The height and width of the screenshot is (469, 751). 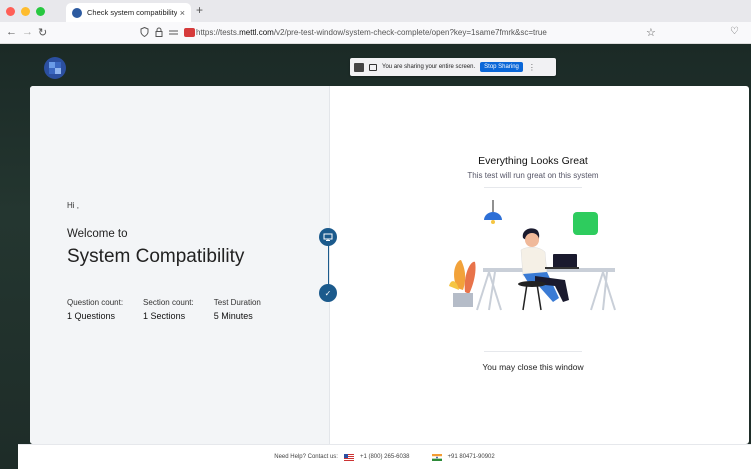 I want to click on greeting: Hi ,, so click(x=73, y=205).